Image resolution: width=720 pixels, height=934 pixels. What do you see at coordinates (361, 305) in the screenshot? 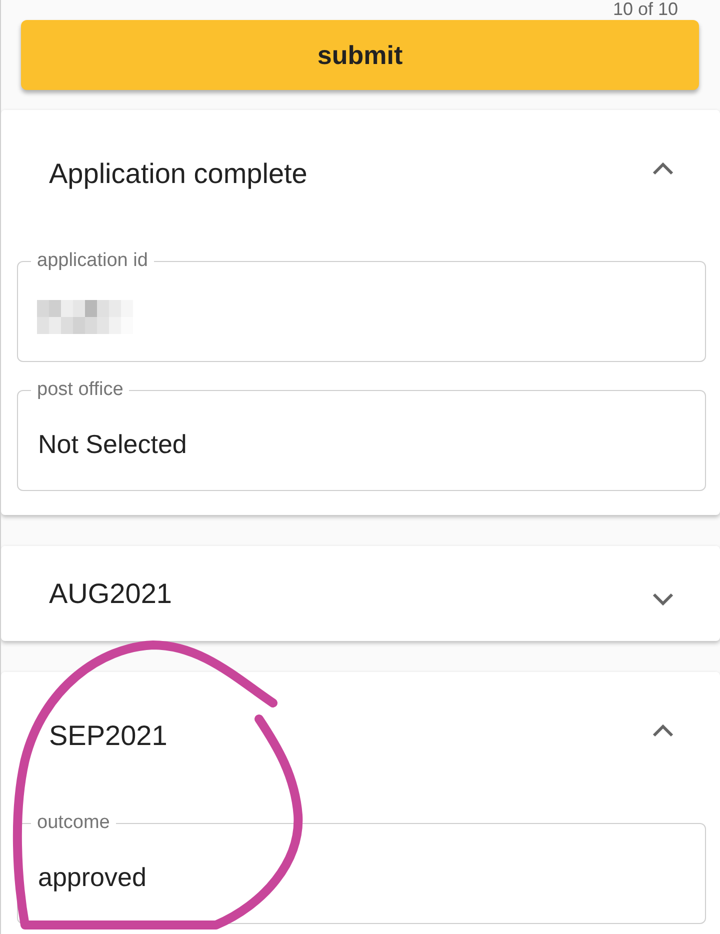
I see `text-field: application id` at bounding box center [361, 305].